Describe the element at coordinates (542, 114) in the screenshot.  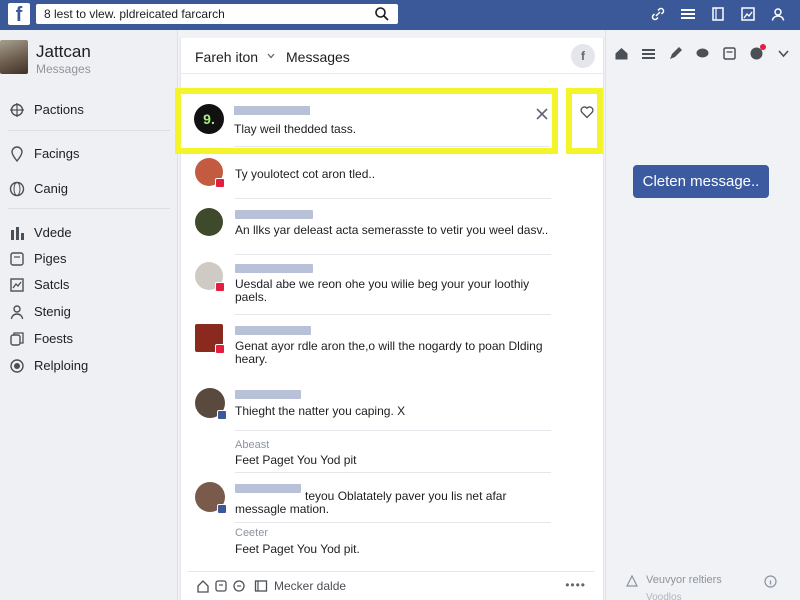
I see `close-icon` at that location.